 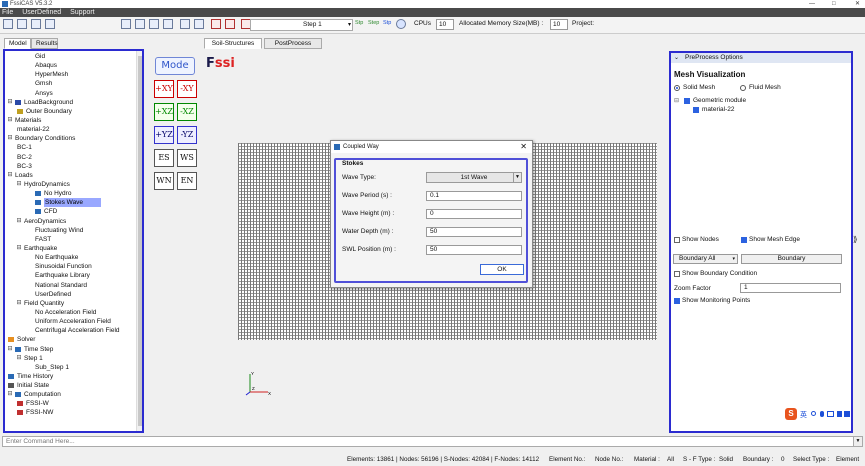 What do you see at coordinates (73, 56) in the screenshot?
I see `tree-item: Gid` at bounding box center [73, 56].